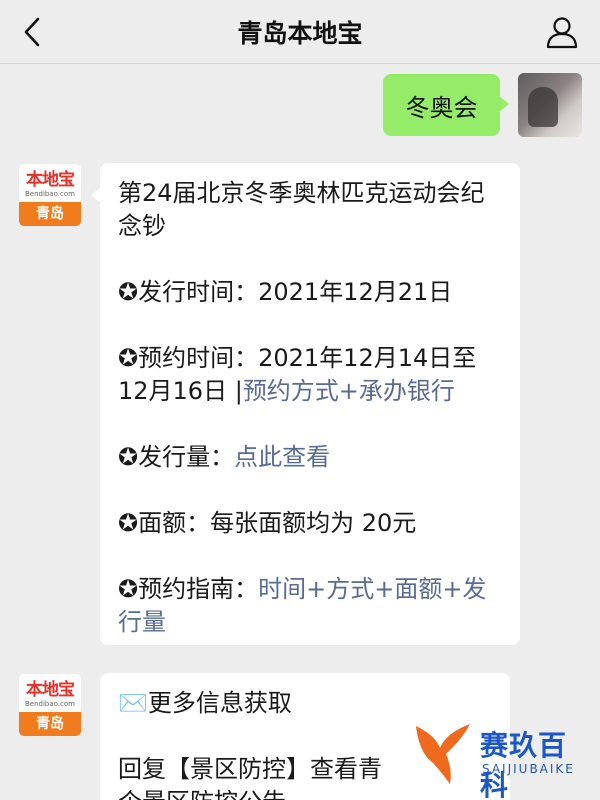 This screenshot has width=600, height=800. Describe the element at coordinates (355, 292) in the screenshot. I see `release-time-value: 2021年12月21日` at that location.